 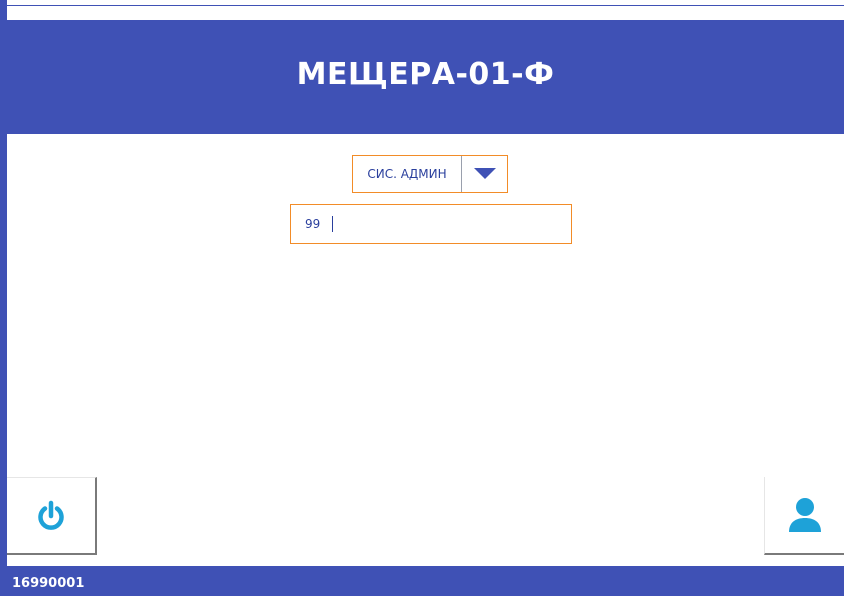 I want to click on app-title: МЕЩЕРА-01-Ф, so click(x=425, y=74).